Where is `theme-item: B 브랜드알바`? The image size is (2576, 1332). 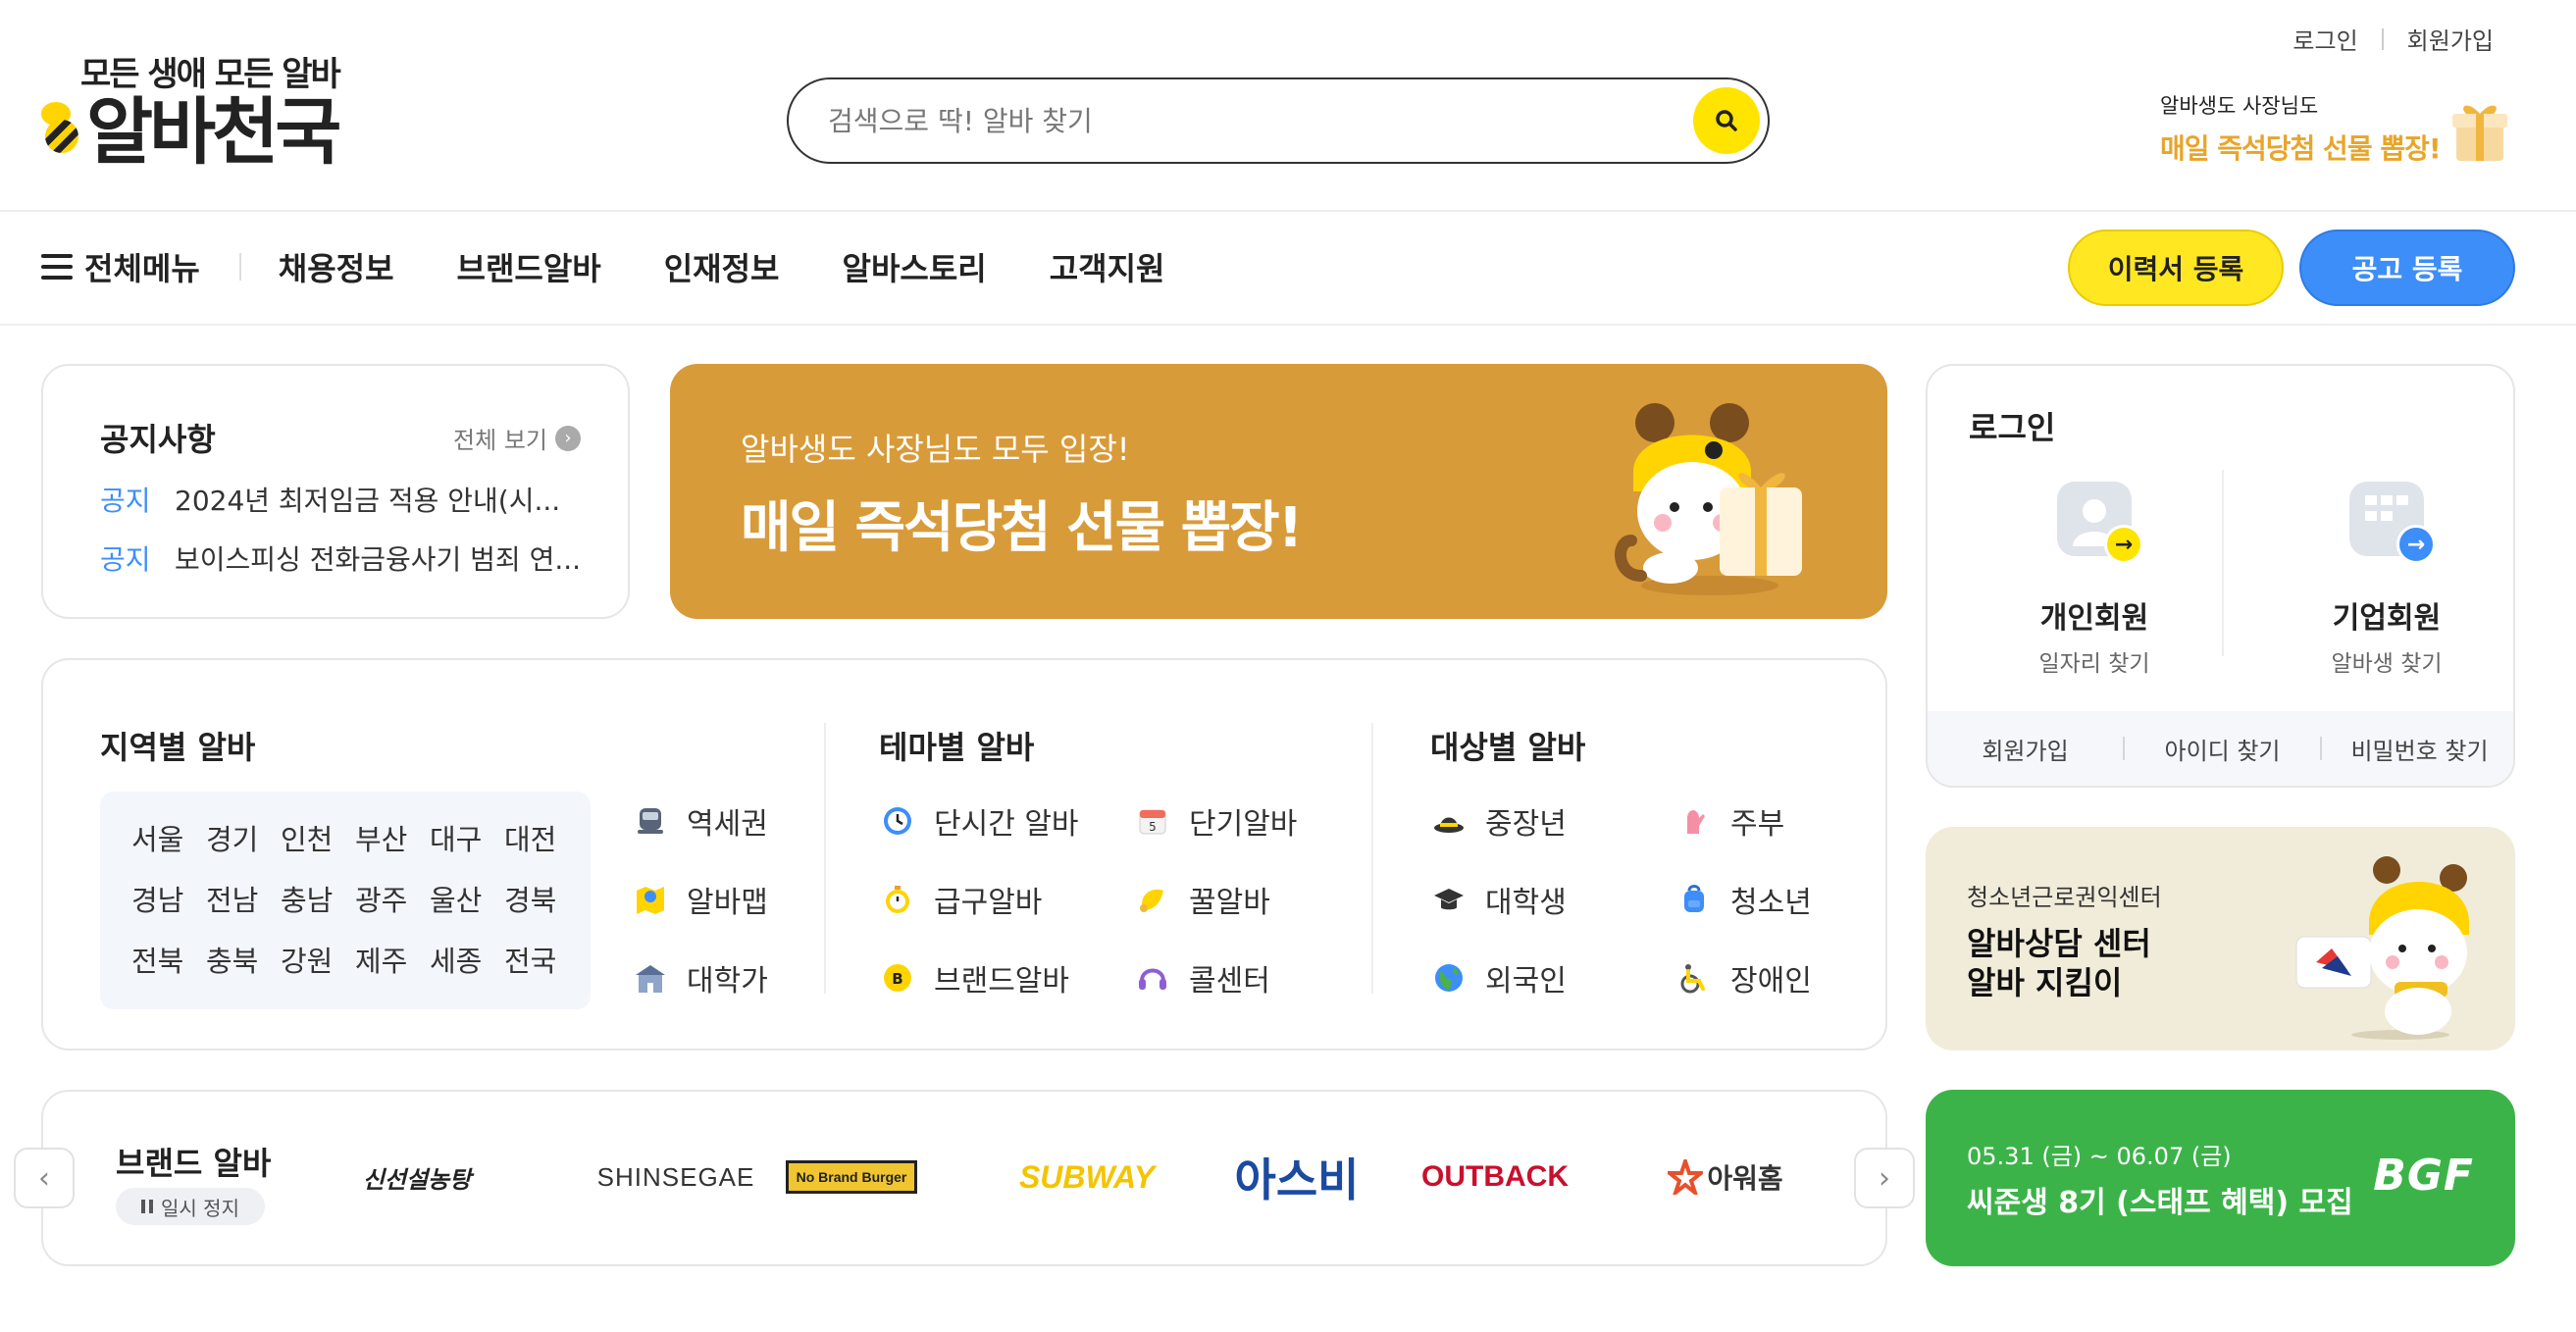 theme-item: B 브랜드알바 is located at coordinates (974, 977).